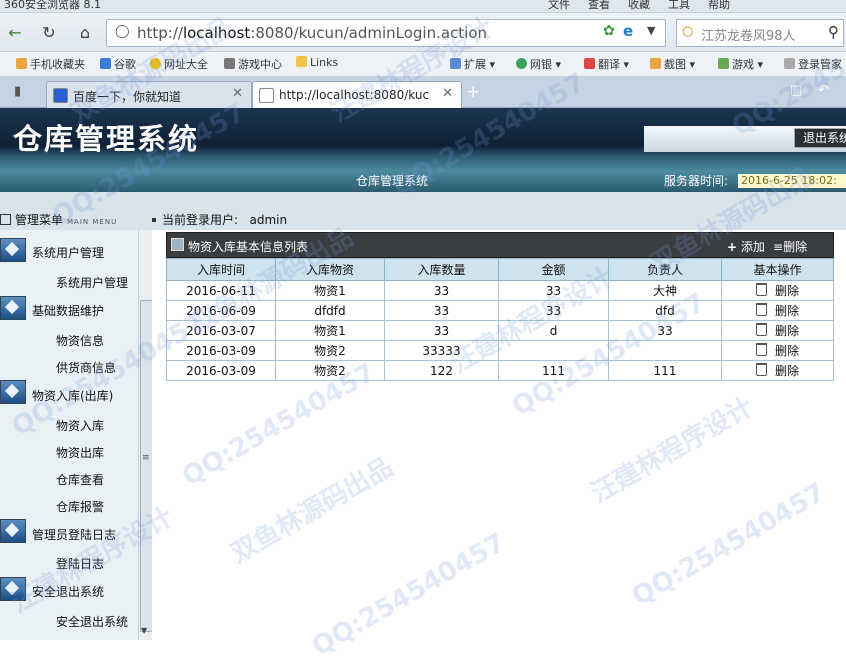 The width and height of the screenshot is (846, 662). I want to click on exit-group-icon, so click(13, 589).